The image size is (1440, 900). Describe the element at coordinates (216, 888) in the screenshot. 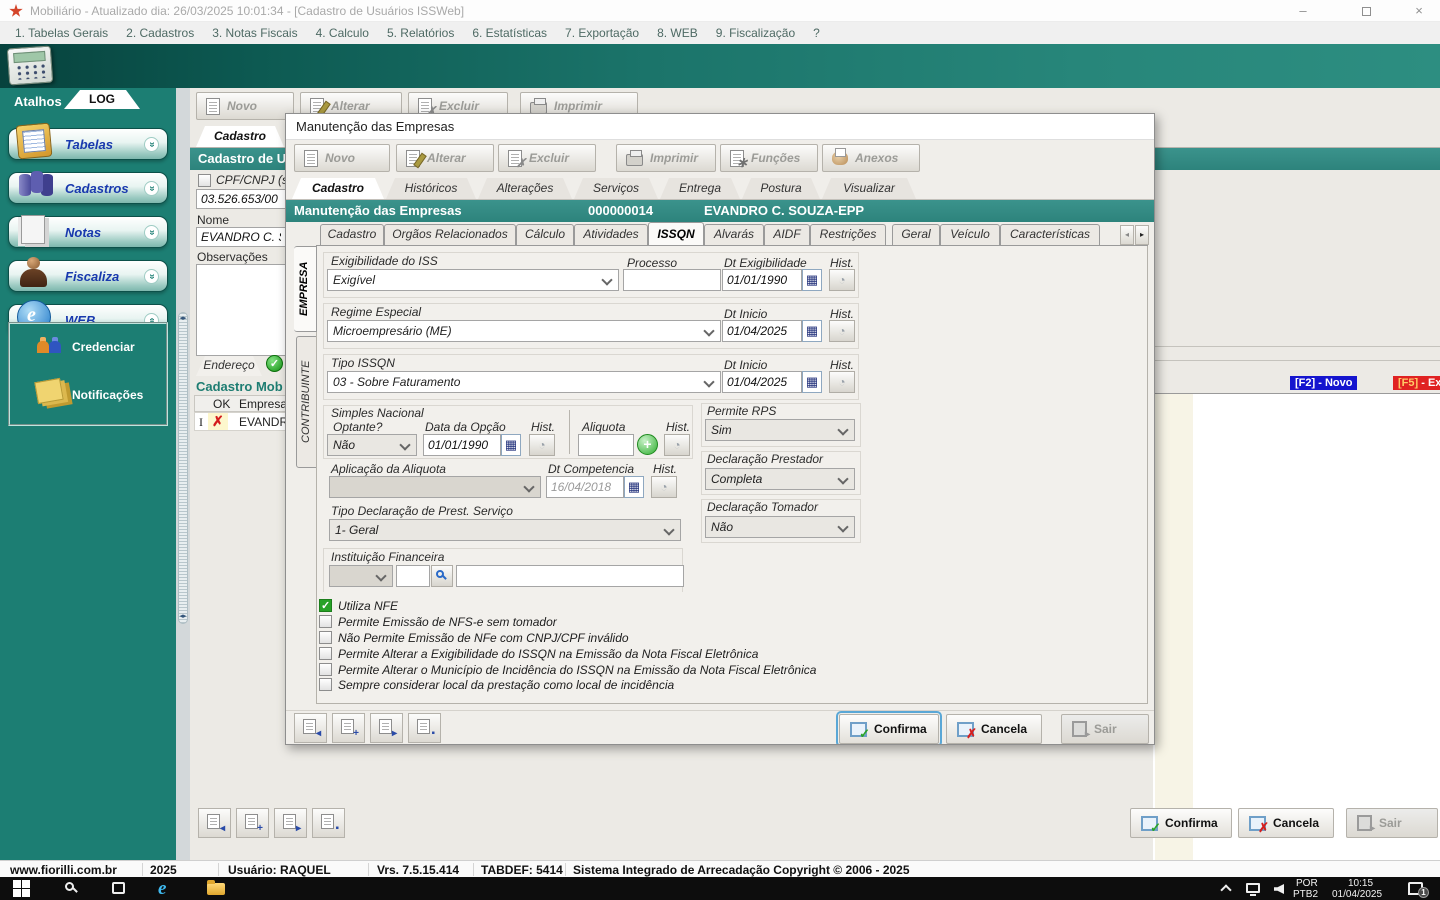

I see `file-explorer-button` at that location.